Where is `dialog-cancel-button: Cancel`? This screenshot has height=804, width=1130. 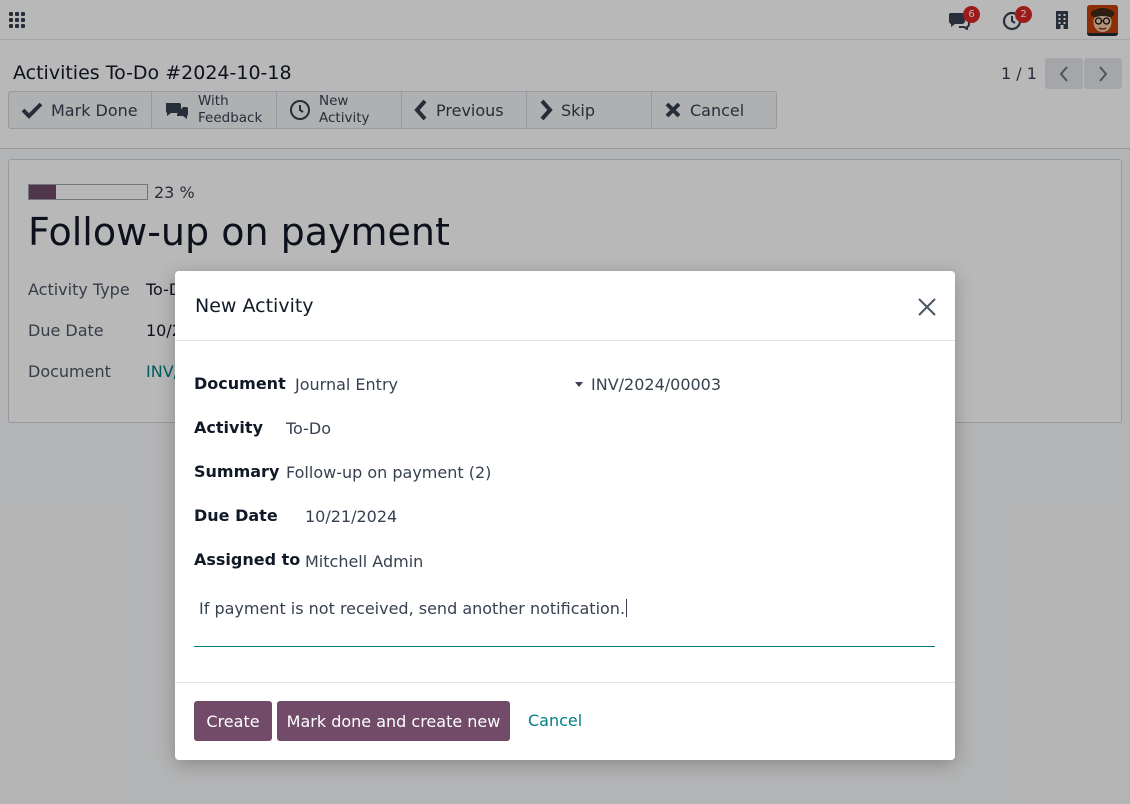
dialog-cancel-button: Cancel is located at coordinates (555, 720).